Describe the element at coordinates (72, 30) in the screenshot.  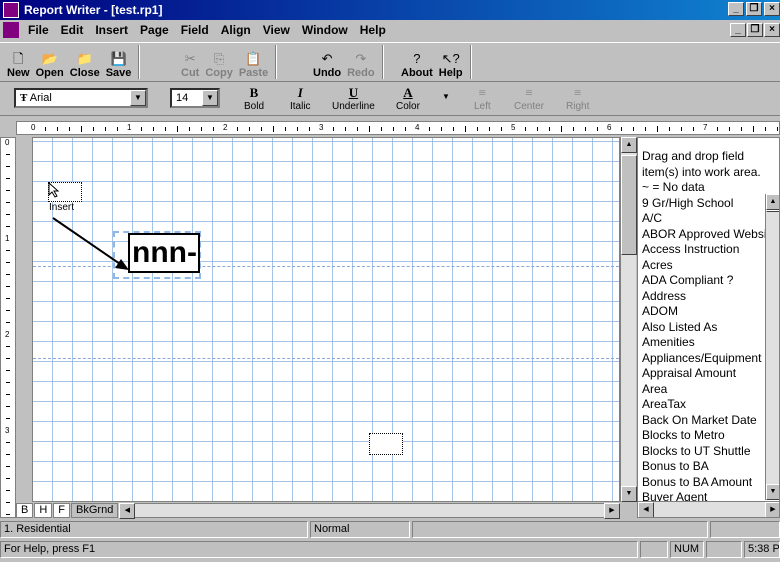
I see `menu-edit: Edit` at that location.